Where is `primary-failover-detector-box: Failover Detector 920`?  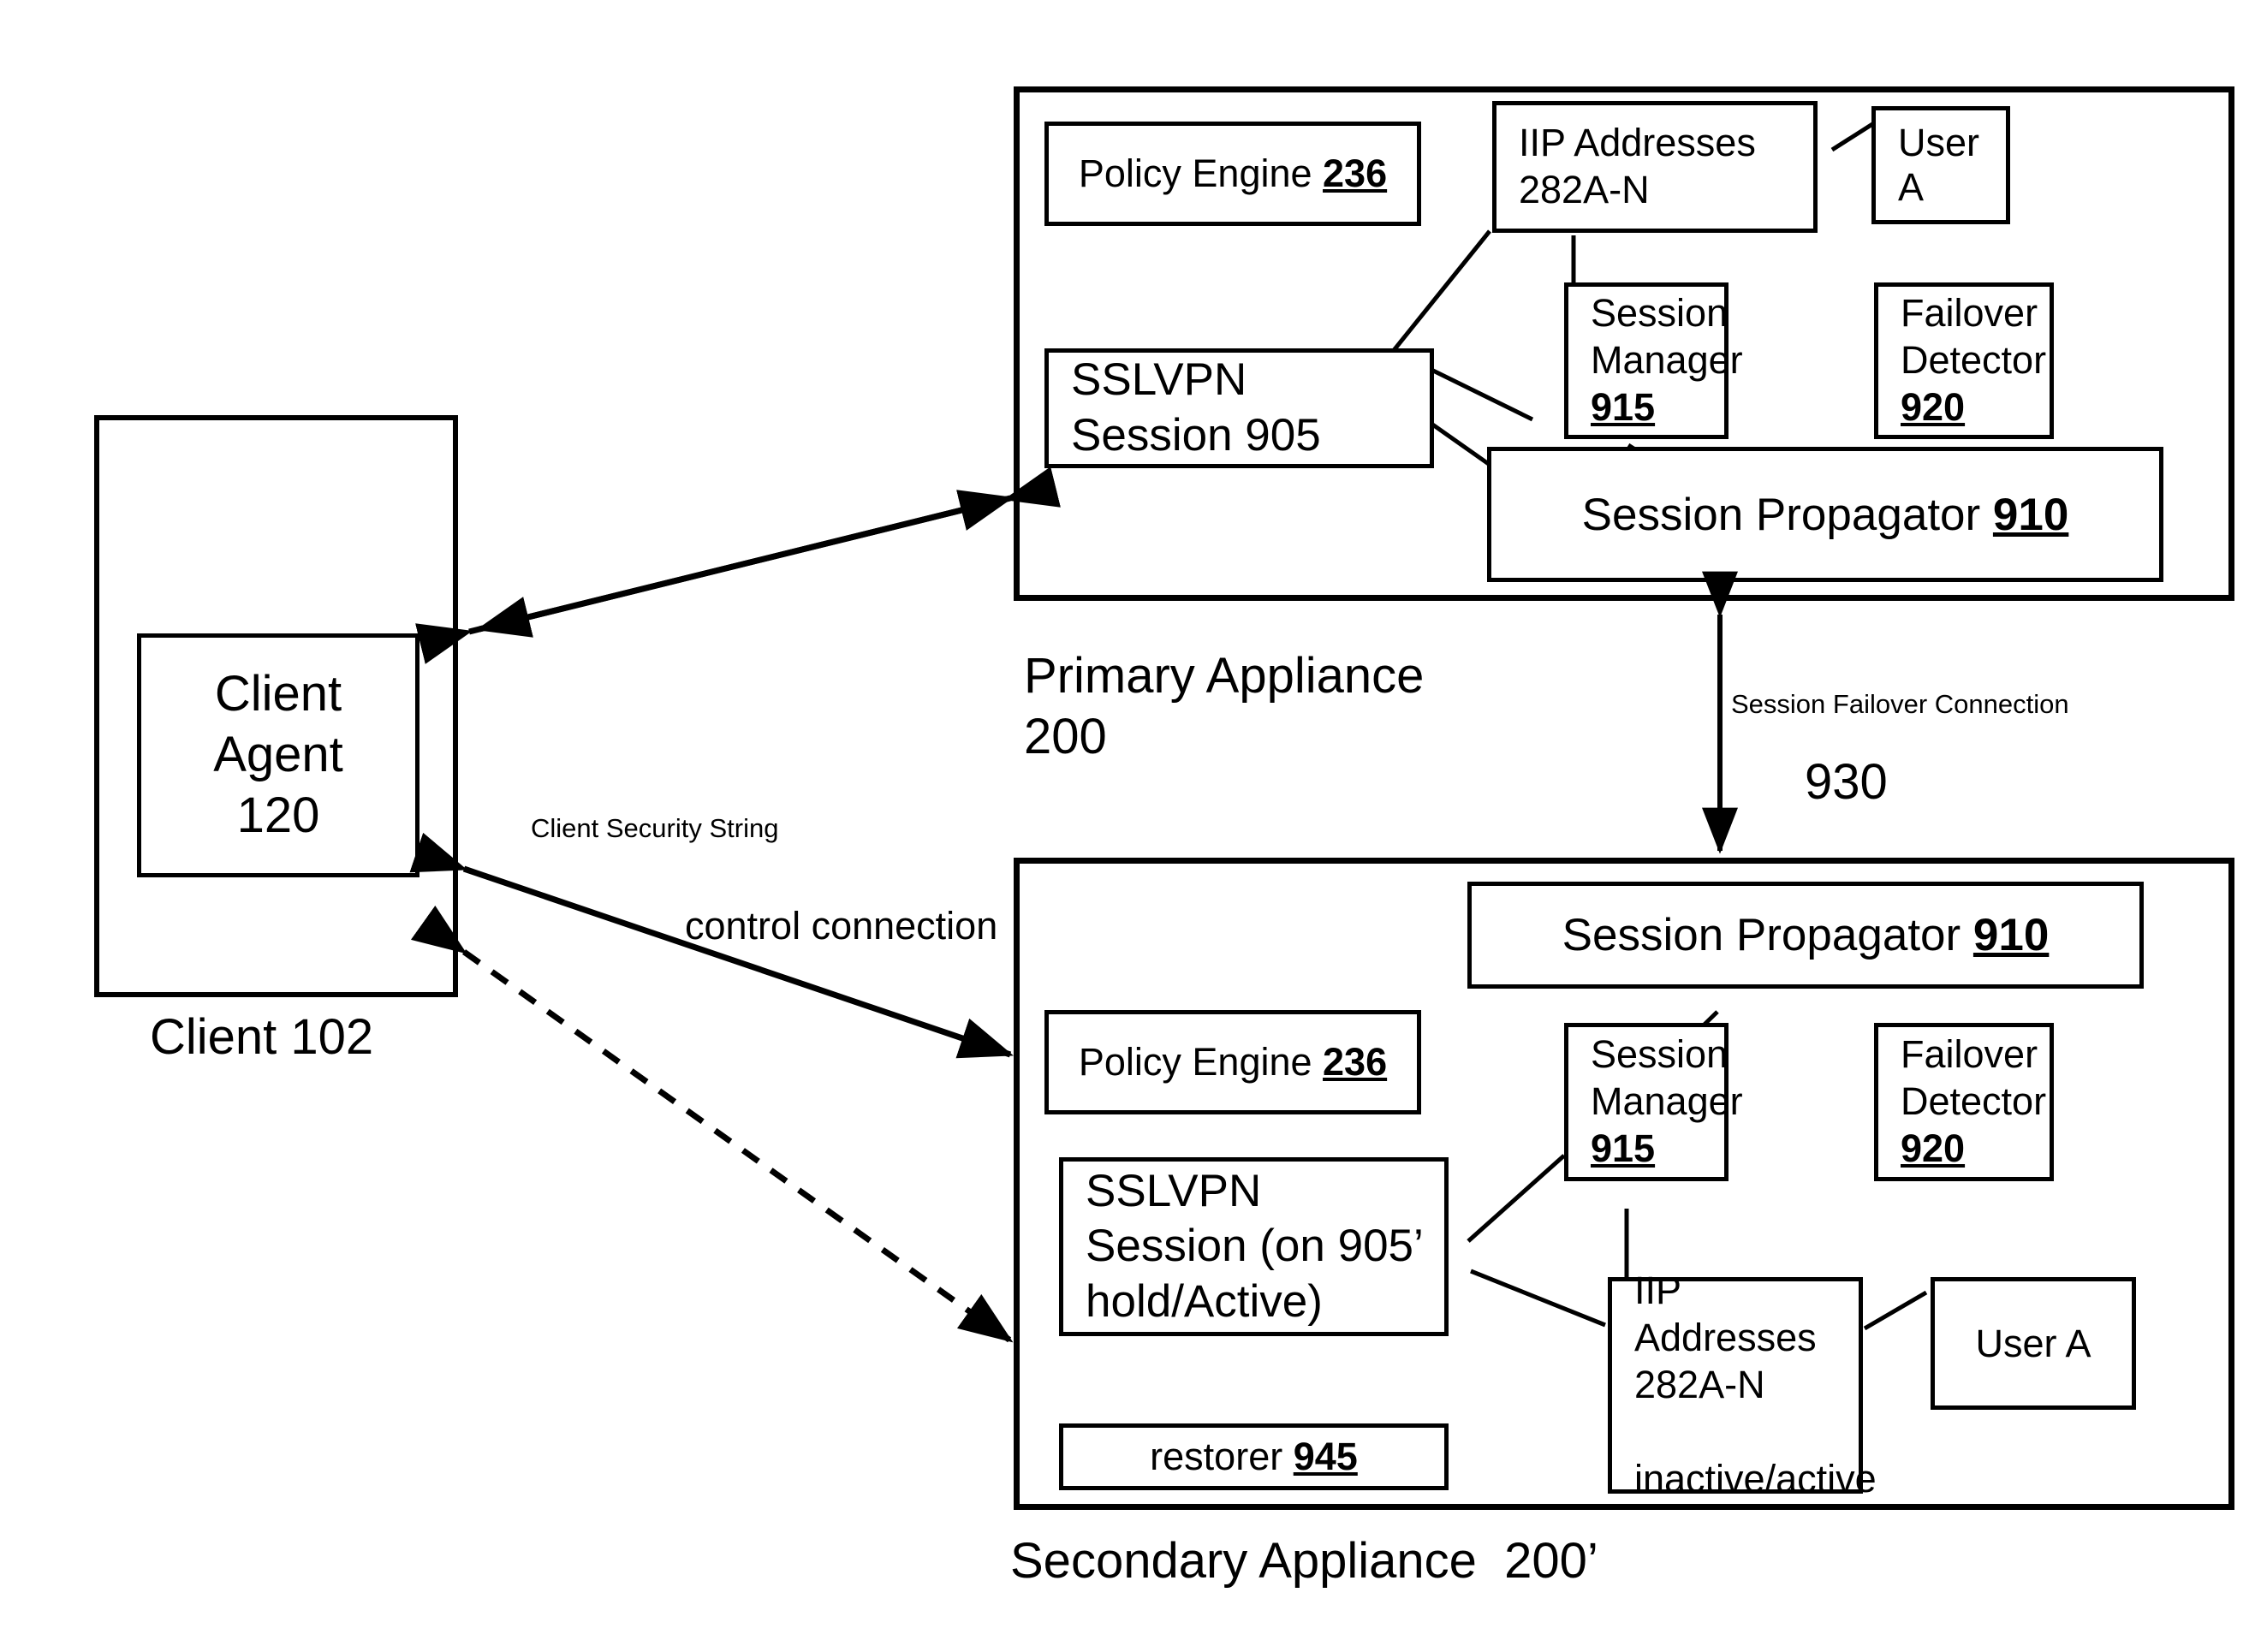
primary-failover-detector-box: Failover Detector 920 is located at coordinates (1964, 361).